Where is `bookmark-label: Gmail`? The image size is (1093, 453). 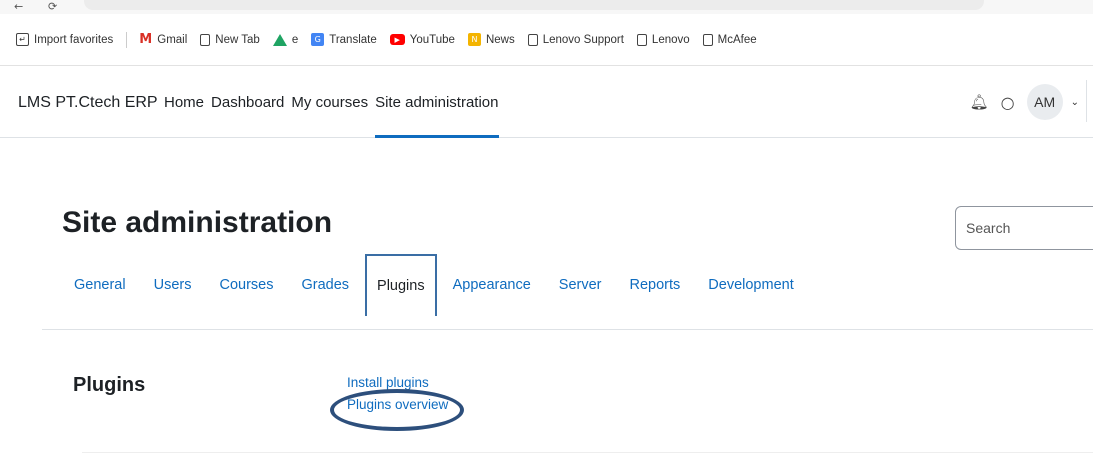
bookmark-label: Gmail is located at coordinates (172, 39).